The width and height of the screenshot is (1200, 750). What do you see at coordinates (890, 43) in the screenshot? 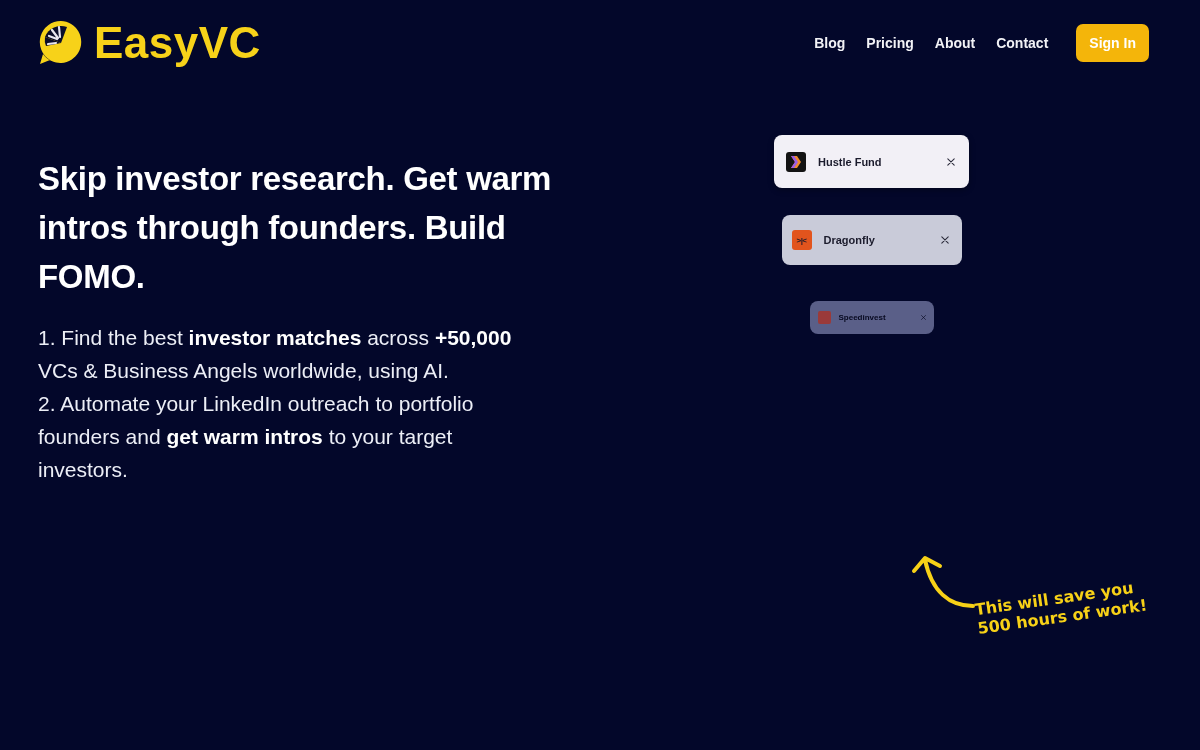
I see `nav-link: Pricing` at bounding box center [890, 43].